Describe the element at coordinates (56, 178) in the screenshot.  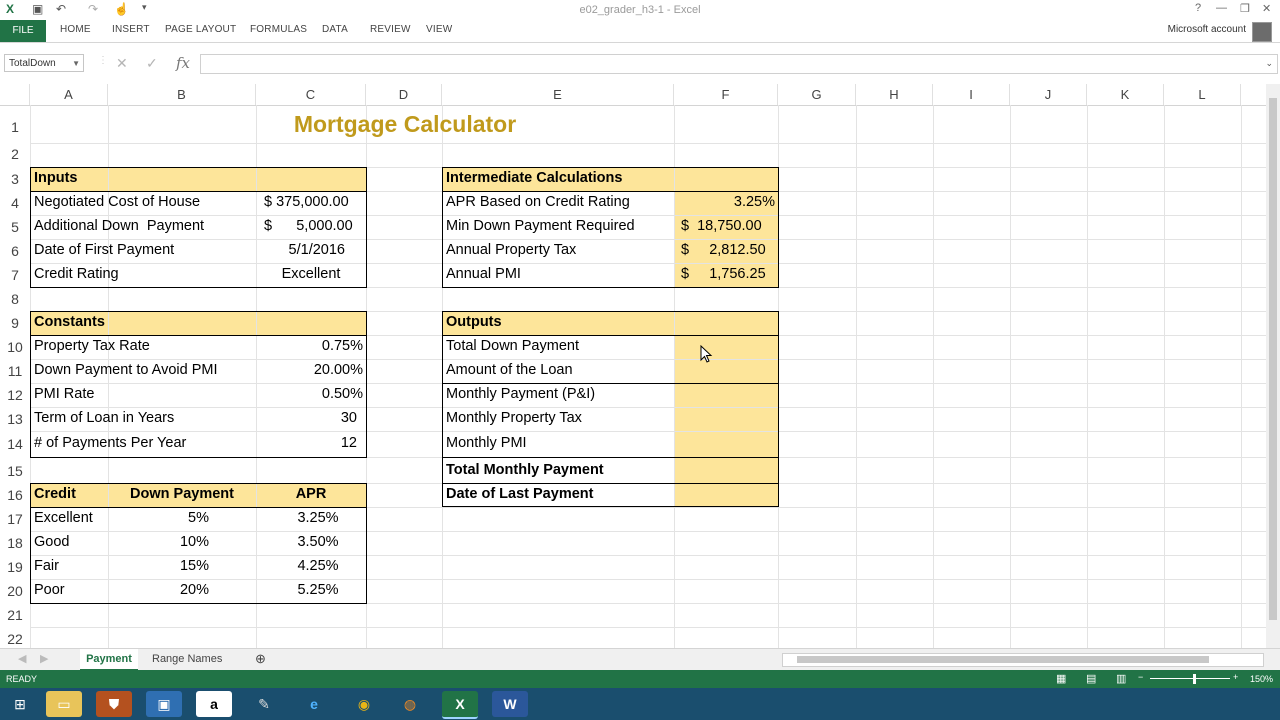
I see `inputs-header: Inputs` at that location.